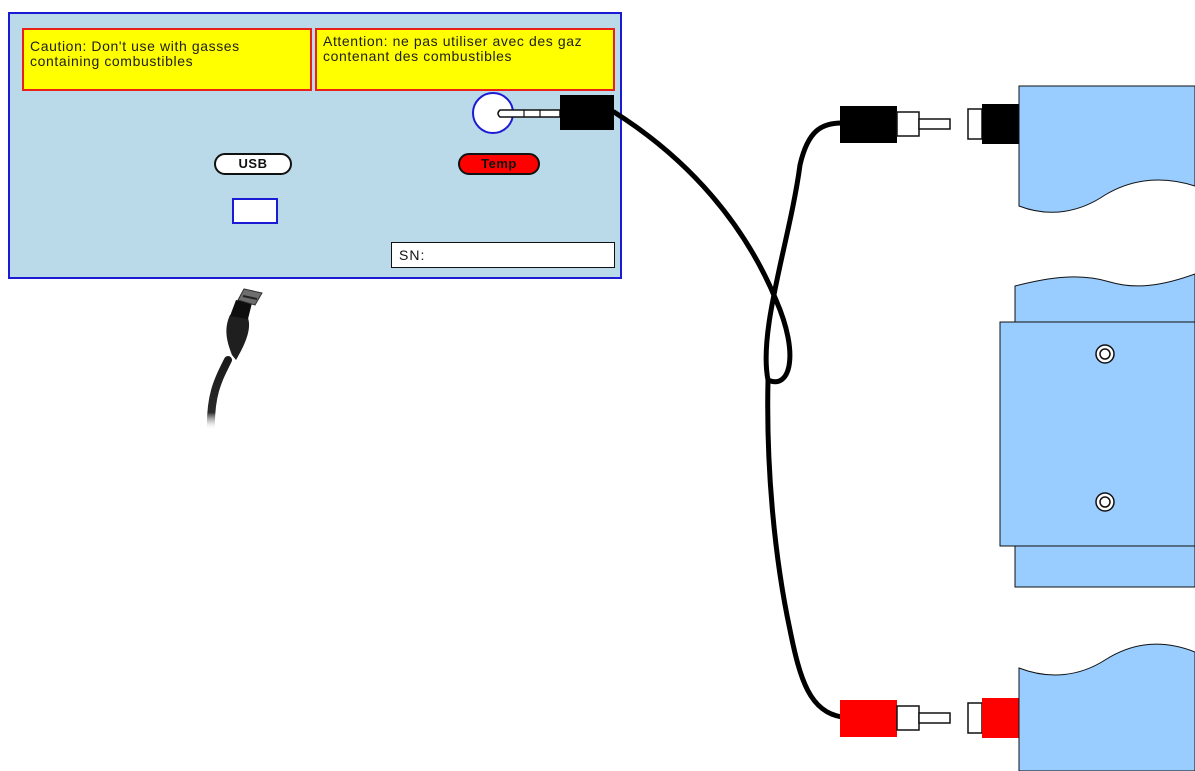 The width and height of the screenshot is (1195, 771). I want to click on bottom-plate, so click(1106, 707).